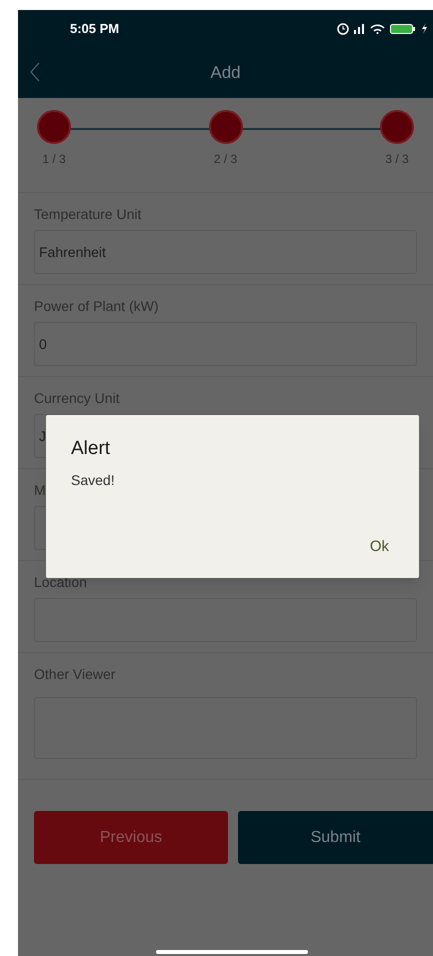 This screenshot has height=956, width=433. I want to click on field-label: Currency Unit, so click(77, 398).